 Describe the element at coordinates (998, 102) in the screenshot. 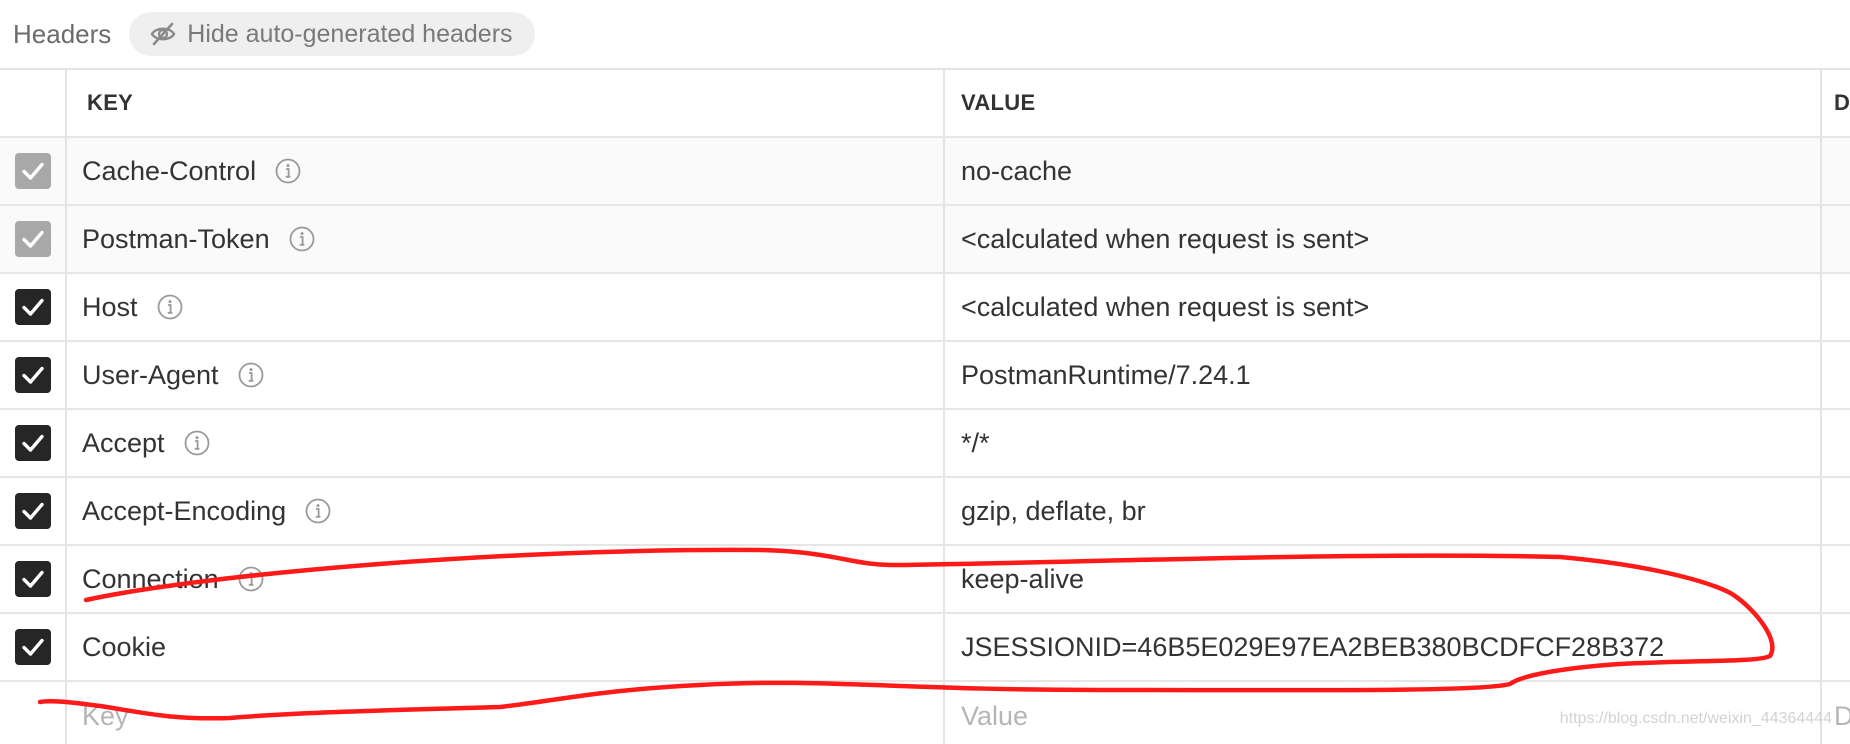

I see `column-header-value-label: VALUE` at that location.